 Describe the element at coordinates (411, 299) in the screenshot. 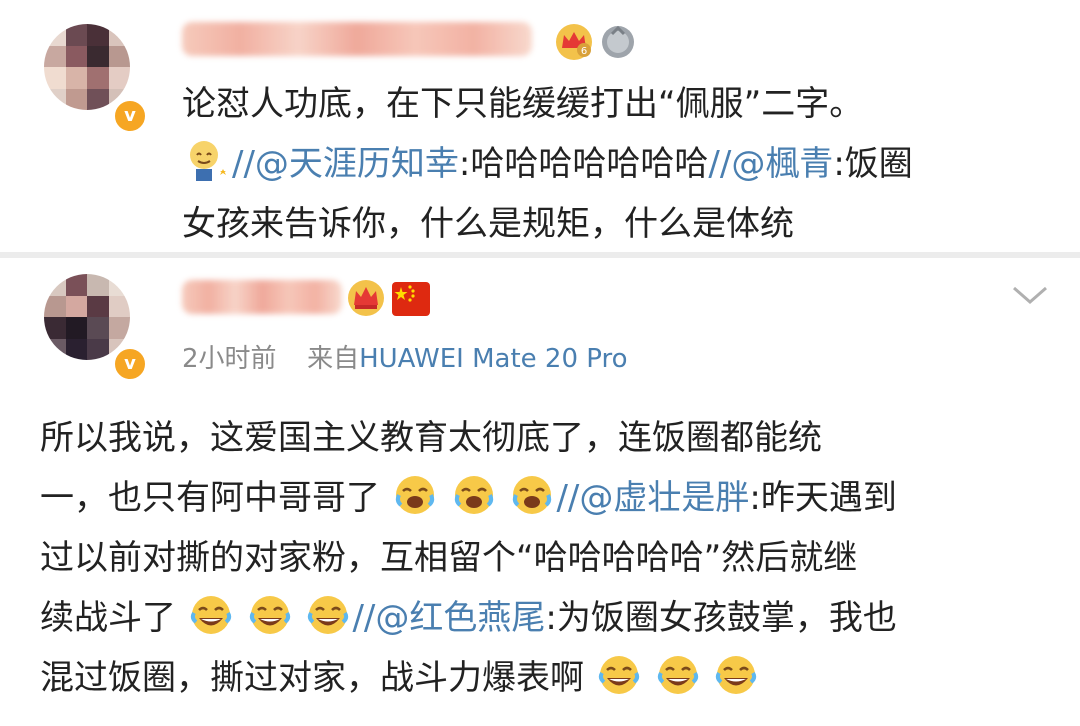

I see `china-flag-icon` at that location.